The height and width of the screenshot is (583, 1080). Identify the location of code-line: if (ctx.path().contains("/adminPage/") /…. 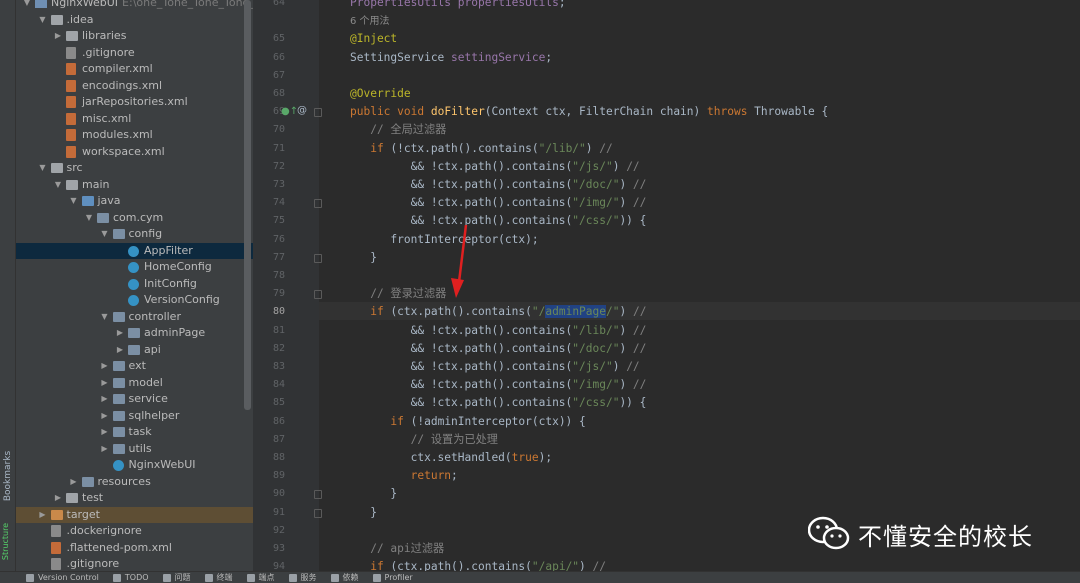
(498, 312).